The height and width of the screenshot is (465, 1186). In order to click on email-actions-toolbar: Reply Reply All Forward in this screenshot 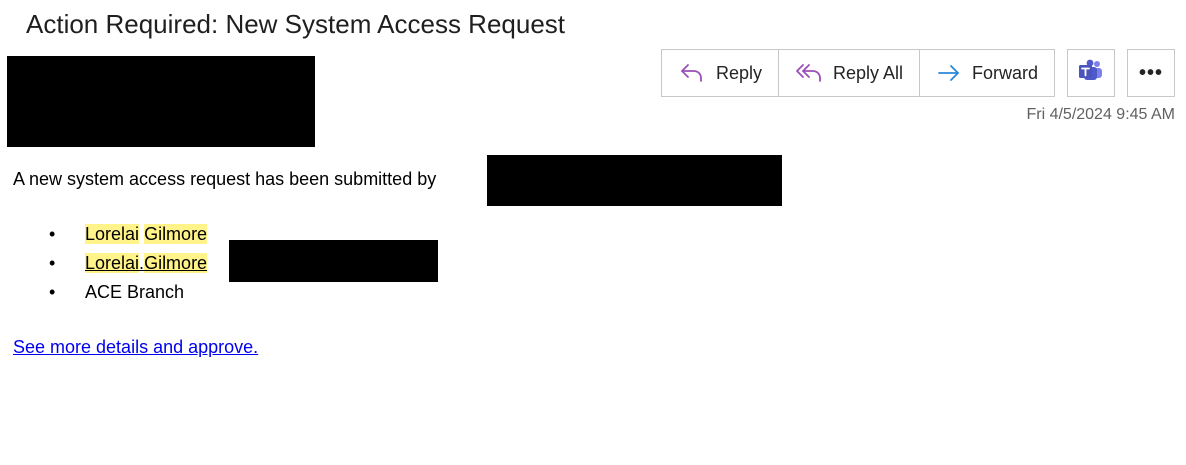, I will do `click(858, 73)`.